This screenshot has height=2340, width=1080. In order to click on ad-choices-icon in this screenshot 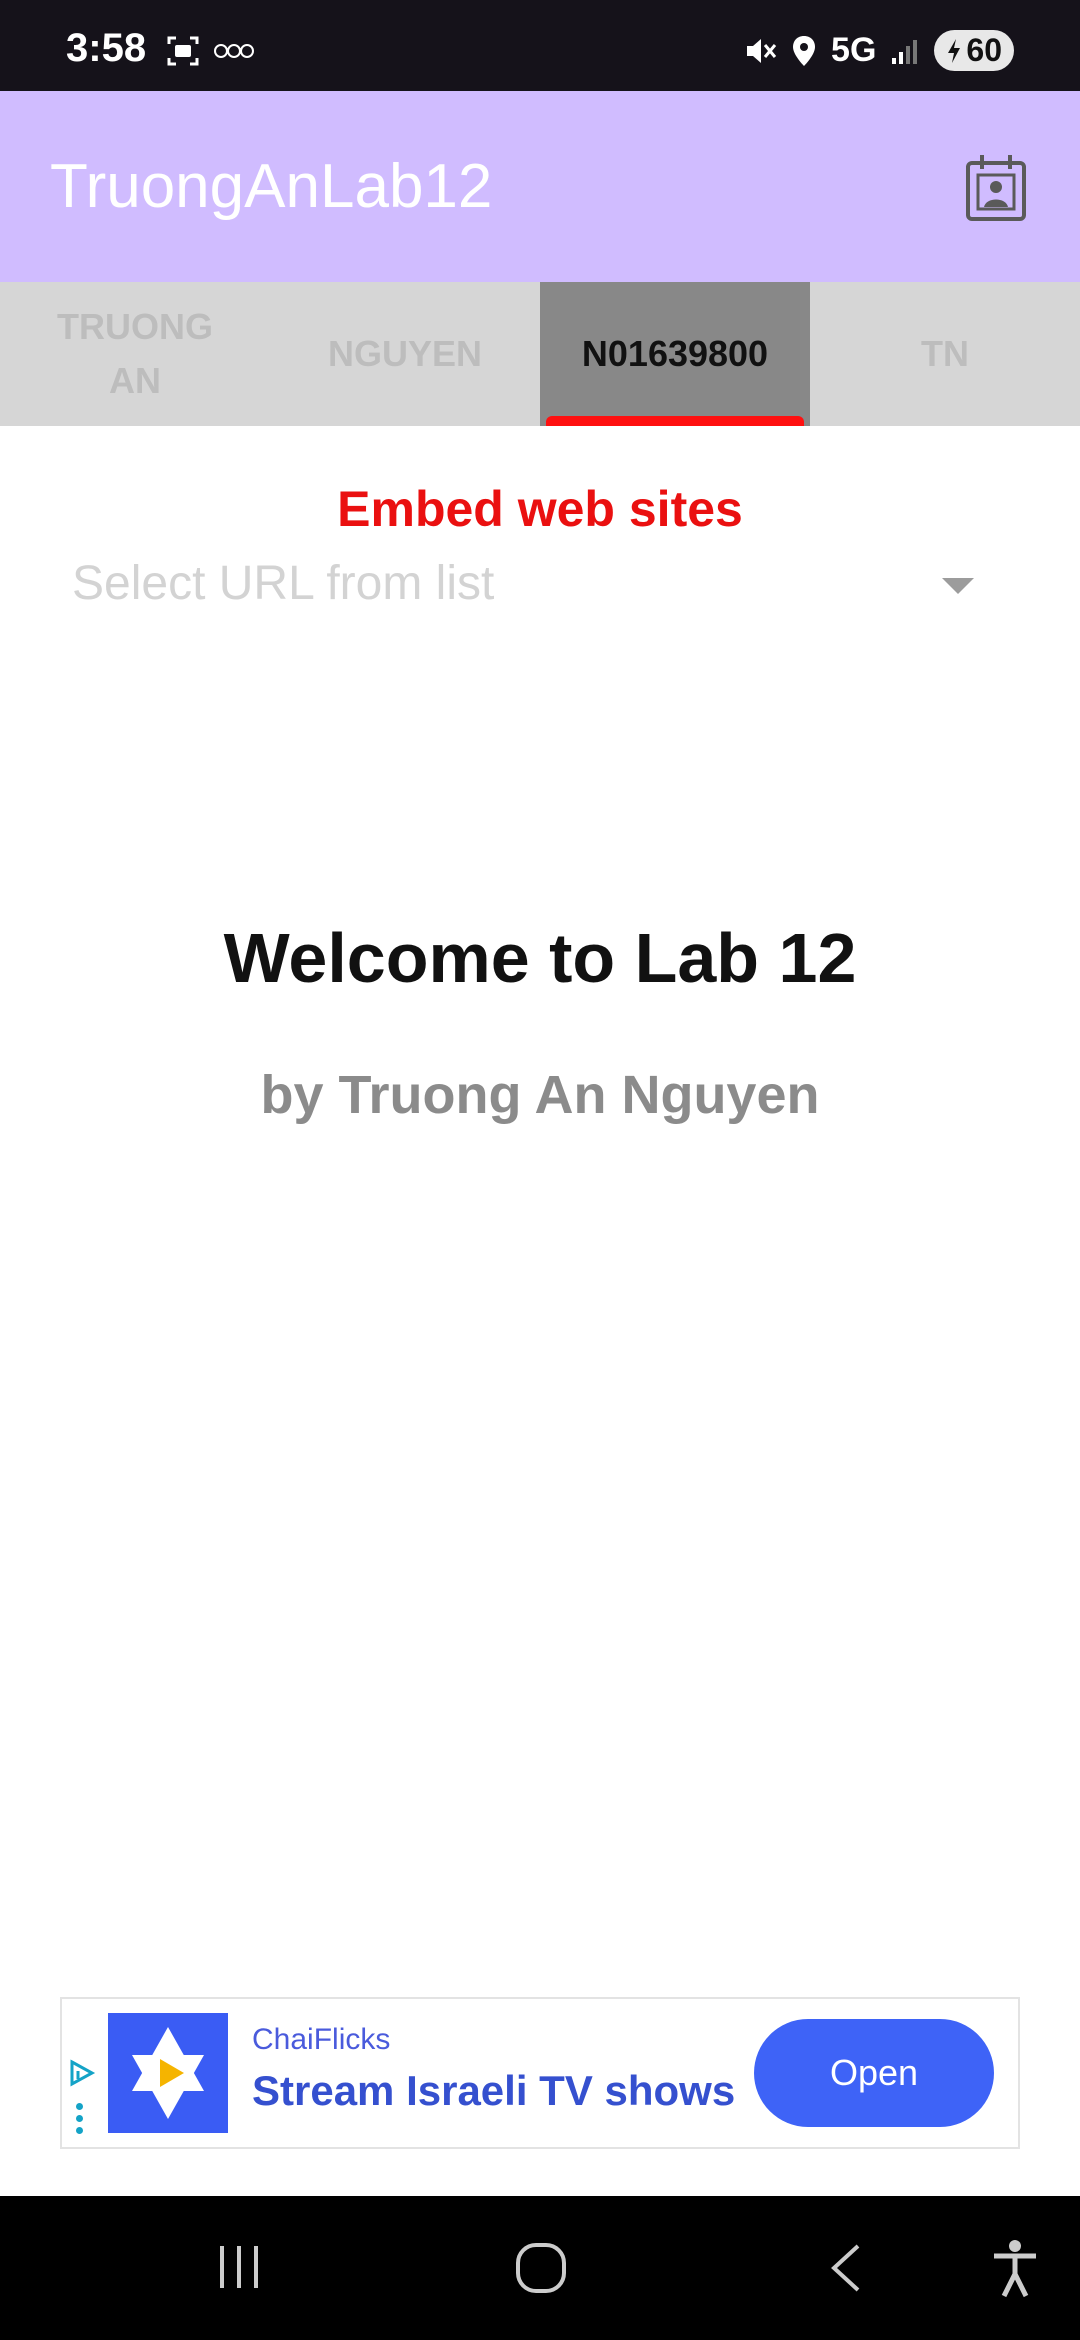, I will do `click(82, 2073)`.